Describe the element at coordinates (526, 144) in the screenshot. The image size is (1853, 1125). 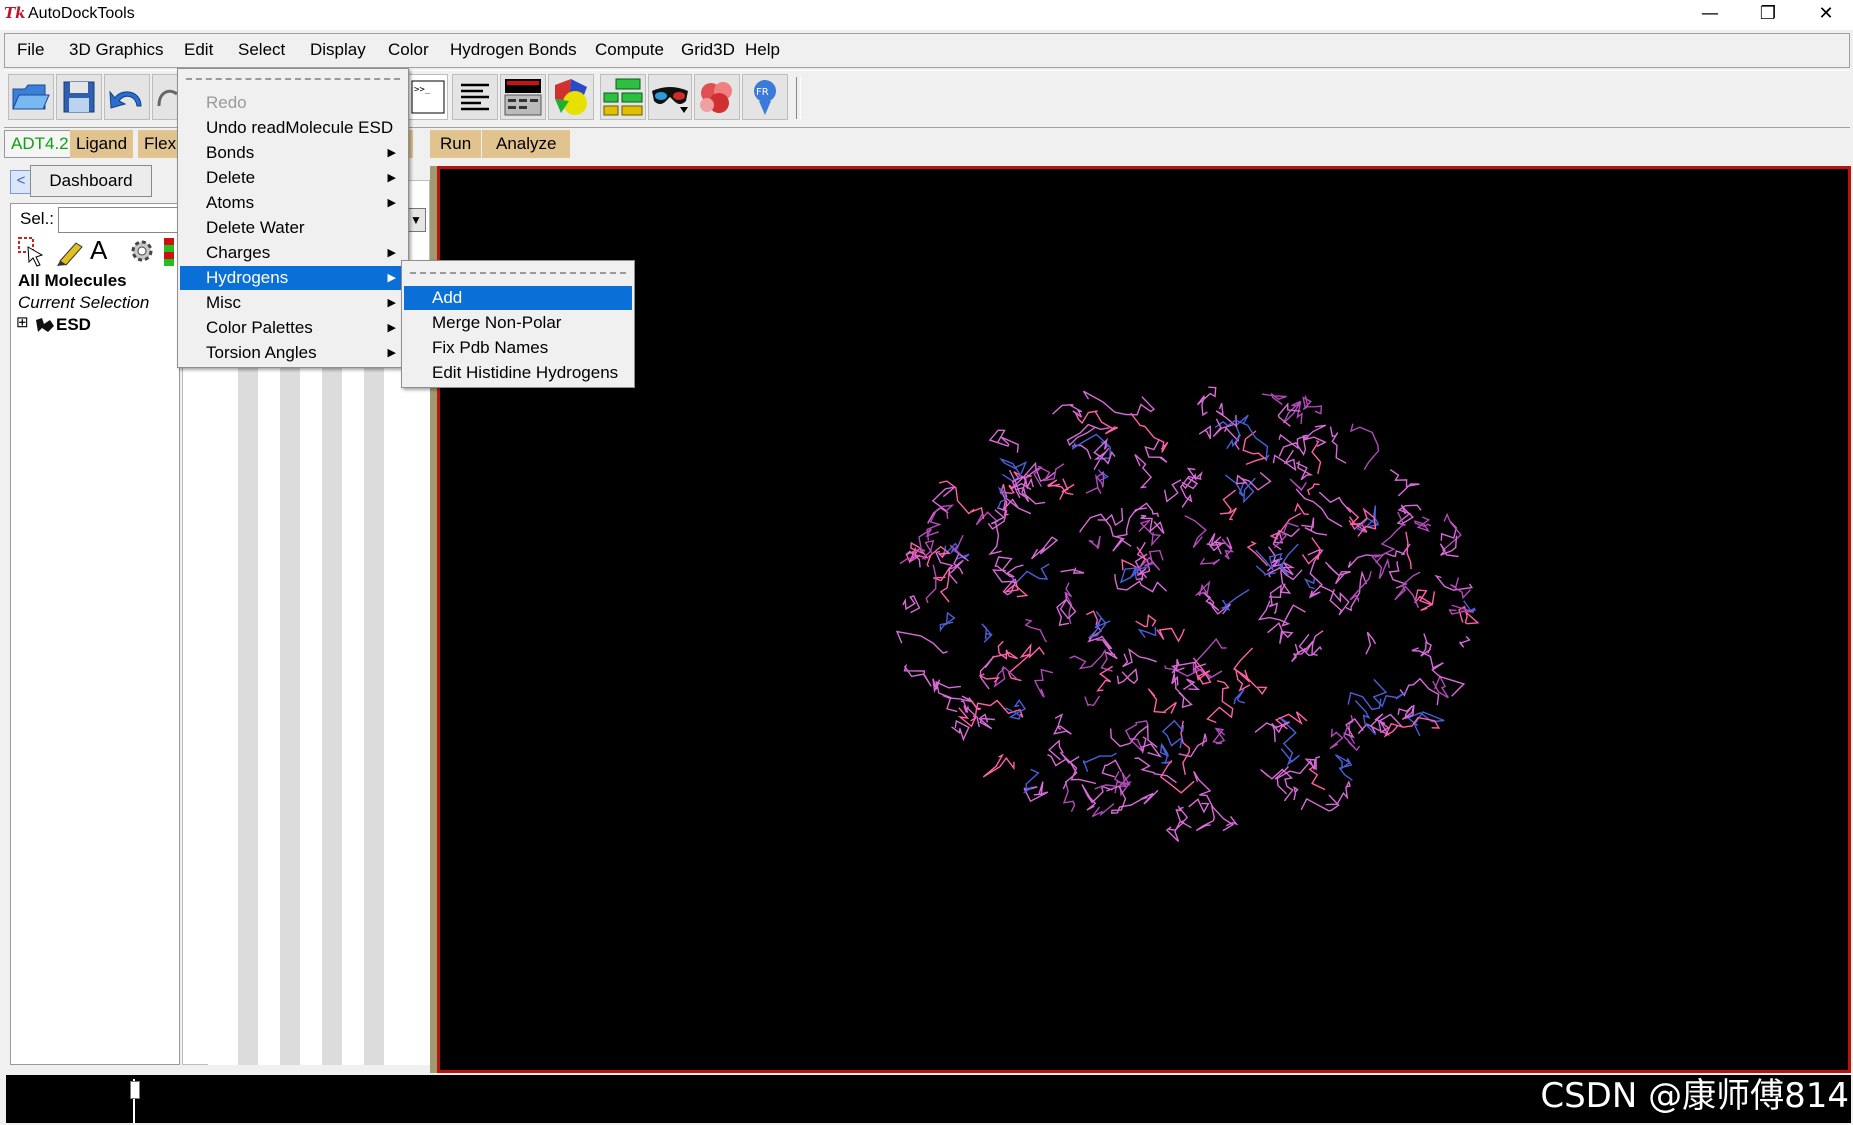
I see `tab-analyze: Analyze` at that location.